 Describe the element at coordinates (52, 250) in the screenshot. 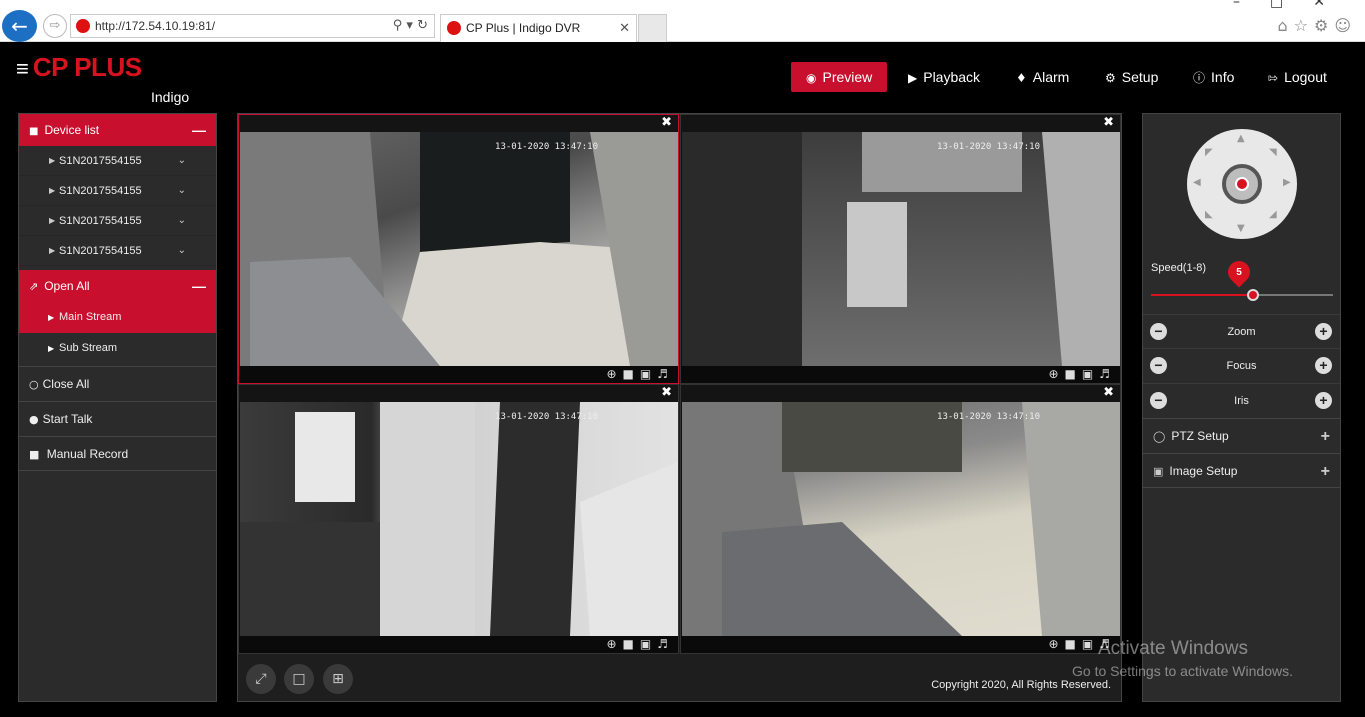

I see `caret-right-icon: ▶` at that location.